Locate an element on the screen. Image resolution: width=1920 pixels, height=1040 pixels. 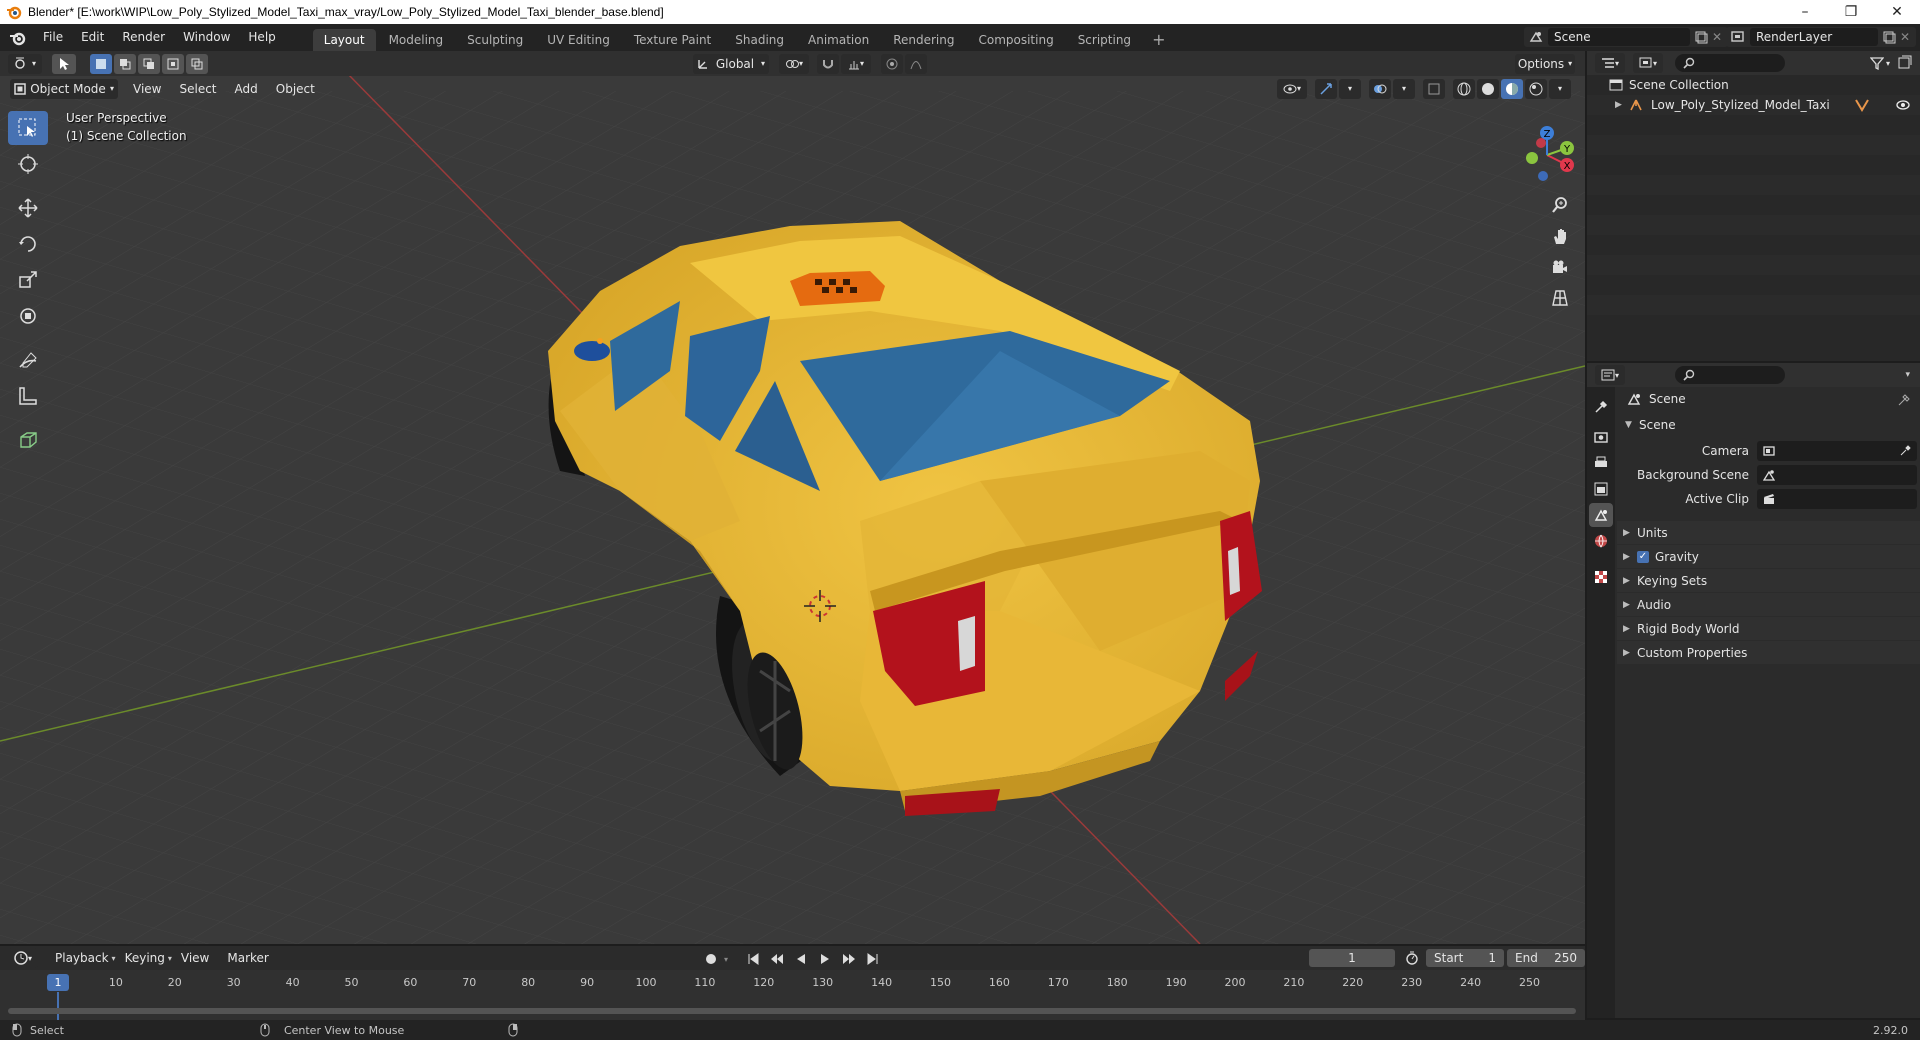
select-mode-intersect-button is located at coordinates (197, 63).